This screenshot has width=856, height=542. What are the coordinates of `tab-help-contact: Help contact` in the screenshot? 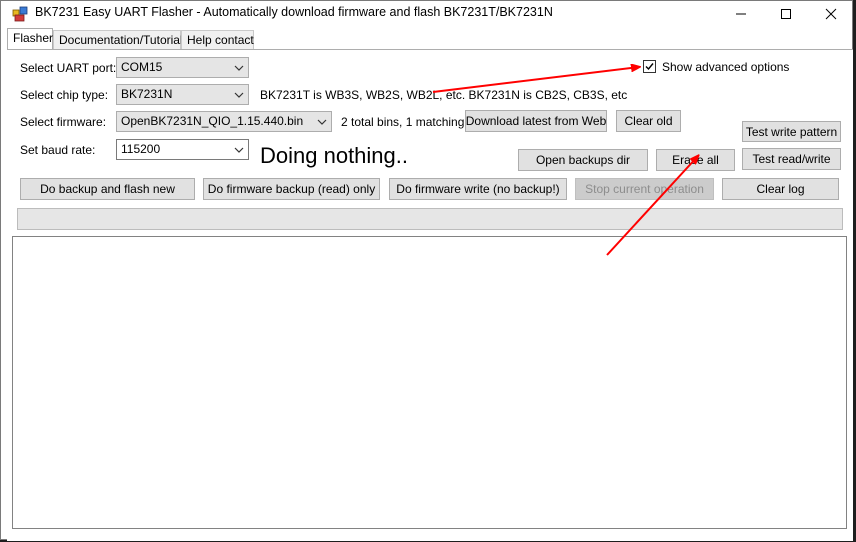 It's located at (217, 39).